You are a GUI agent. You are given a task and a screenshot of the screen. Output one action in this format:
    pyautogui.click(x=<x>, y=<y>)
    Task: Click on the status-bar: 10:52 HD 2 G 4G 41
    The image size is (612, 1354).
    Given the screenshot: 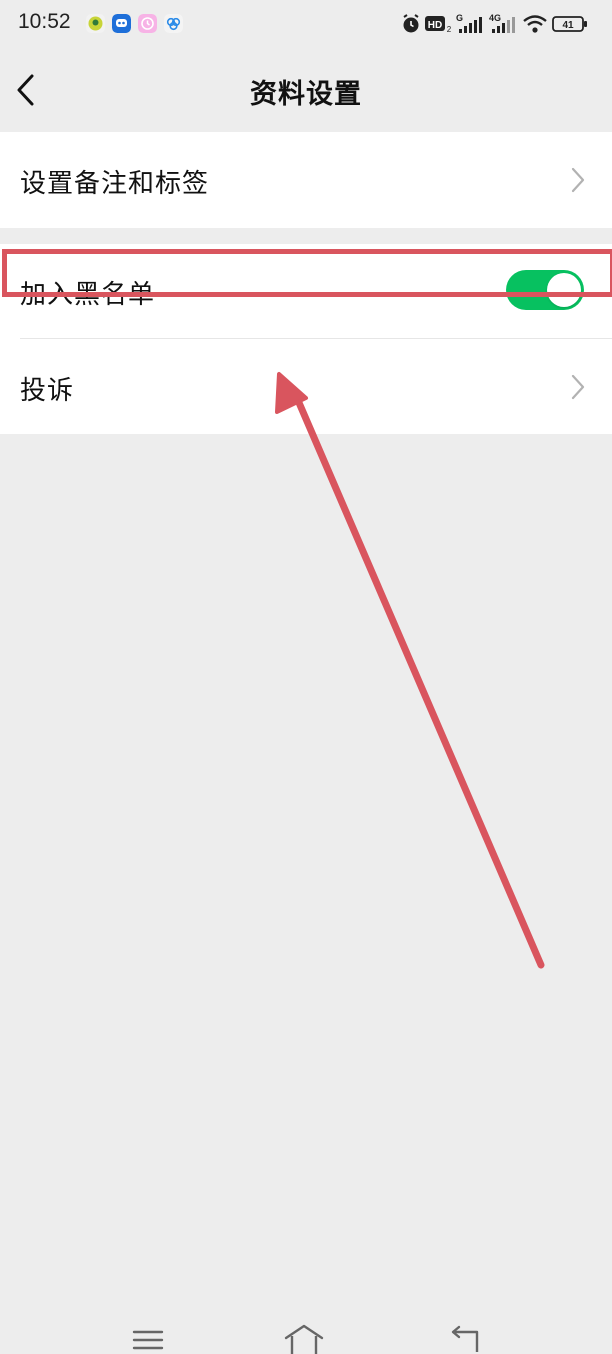 What is the action you would take?
    pyautogui.click(x=306, y=24)
    